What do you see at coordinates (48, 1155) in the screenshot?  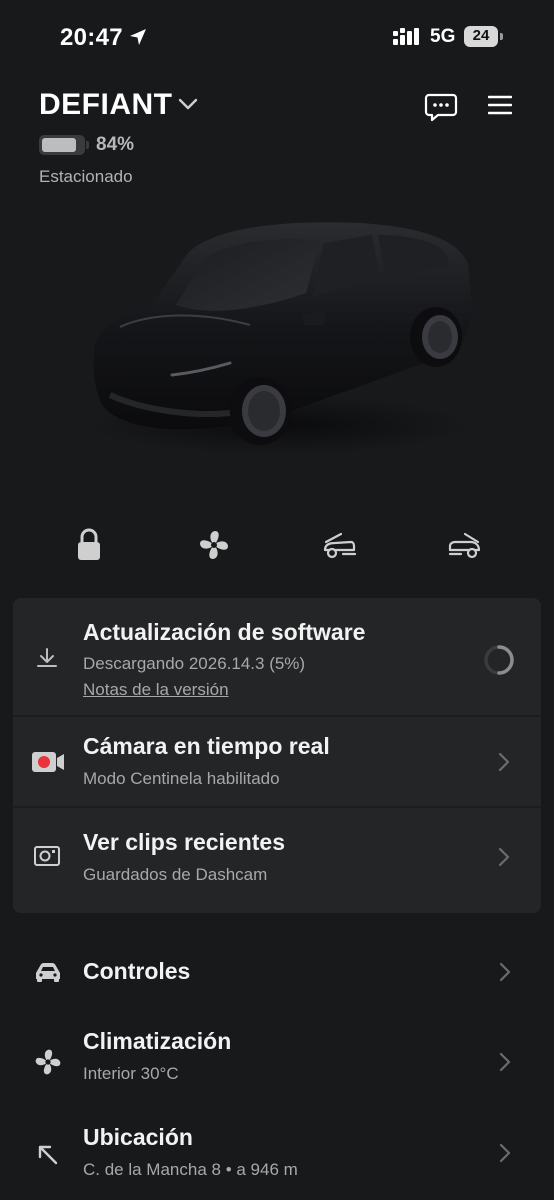 I see `arrow-up-left-icon` at bounding box center [48, 1155].